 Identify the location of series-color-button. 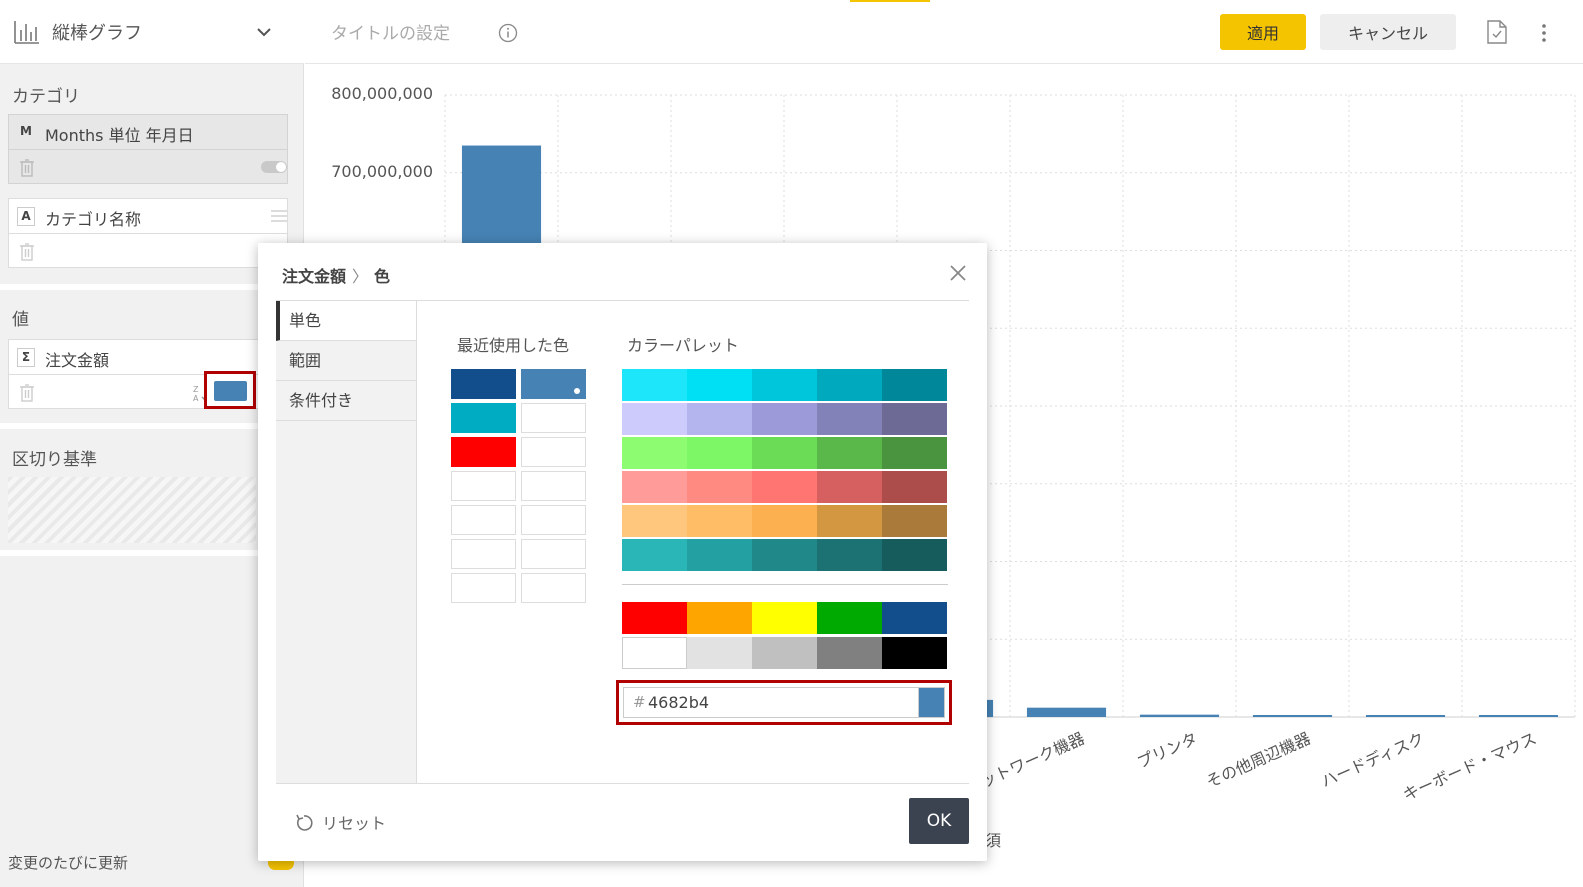
(230, 390).